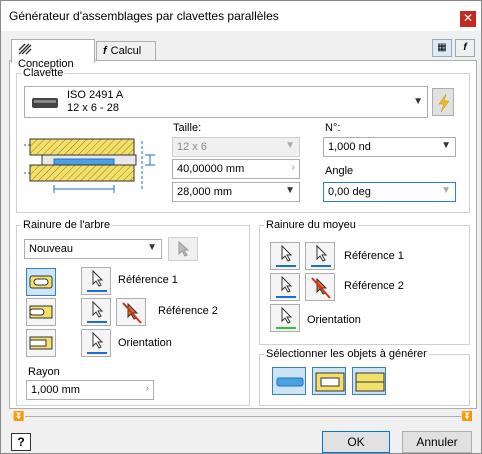  Describe the element at coordinates (93, 249) in the screenshot. I see `shaft-mode-select: Nouveau ▼` at that location.